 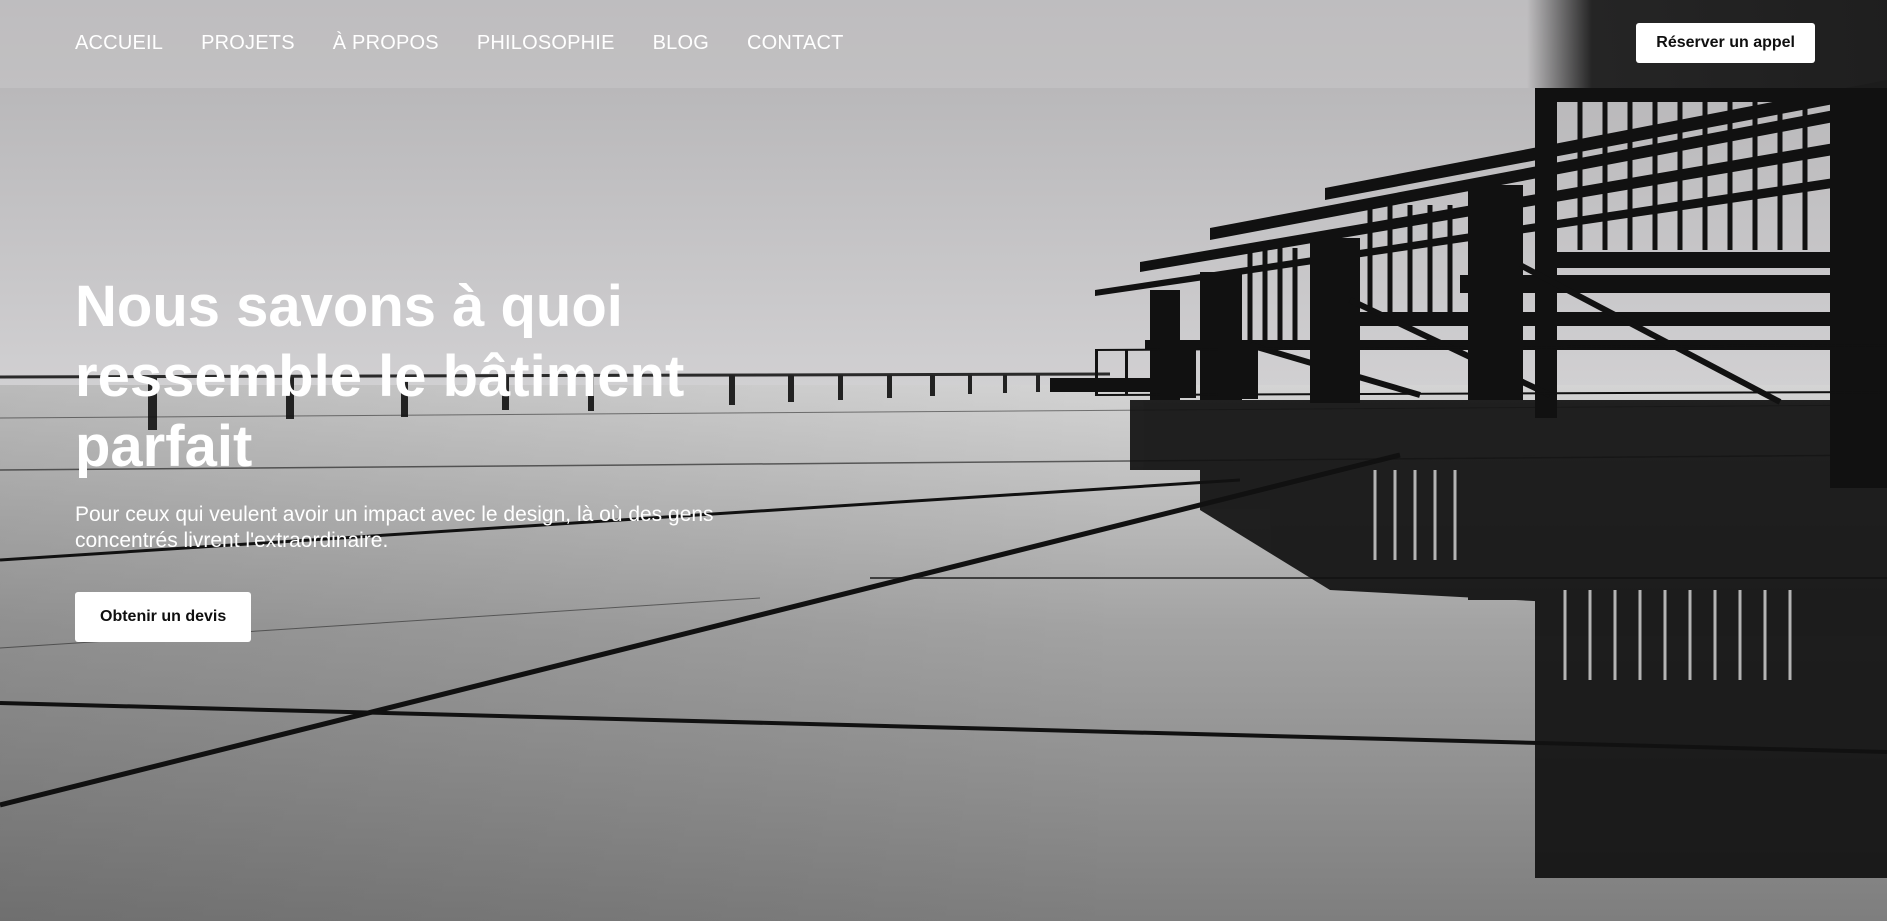 What do you see at coordinates (248, 43) in the screenshot?
I see `nav-item-projets: PROJETS` at bounding box center [248, 43].